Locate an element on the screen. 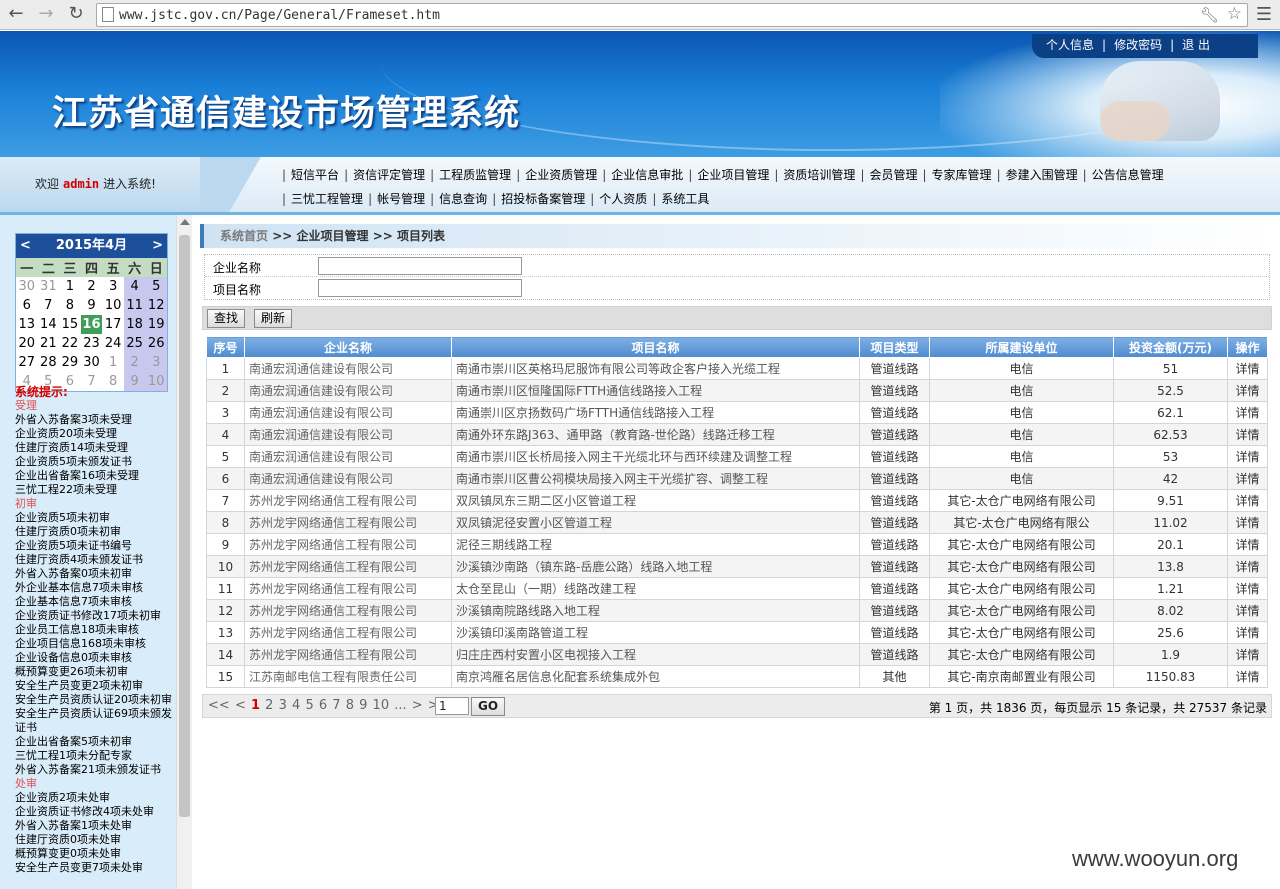 The image size is (1280, 889). calendar-day: 25 is located at coordinates (134, 343).